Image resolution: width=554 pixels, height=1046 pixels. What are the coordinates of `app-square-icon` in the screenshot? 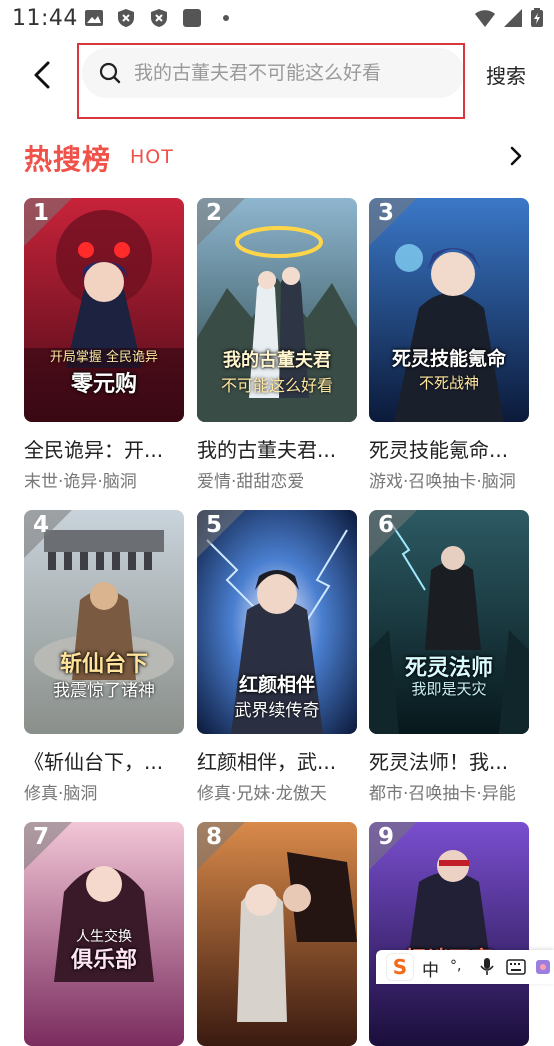 It's located at (192, 18).